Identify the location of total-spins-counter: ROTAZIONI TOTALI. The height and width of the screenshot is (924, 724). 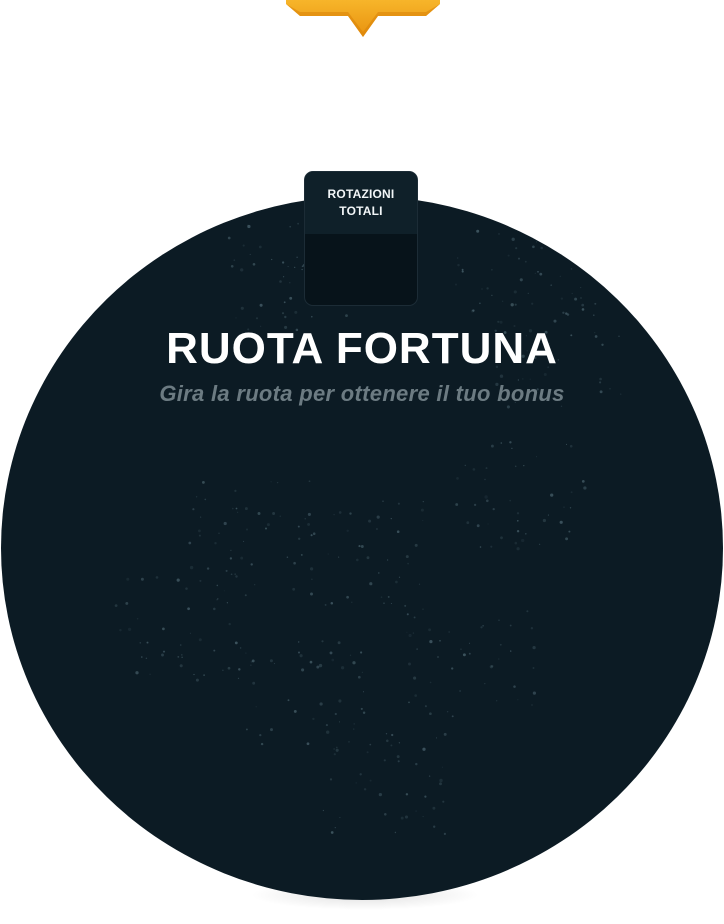
(361, 238).